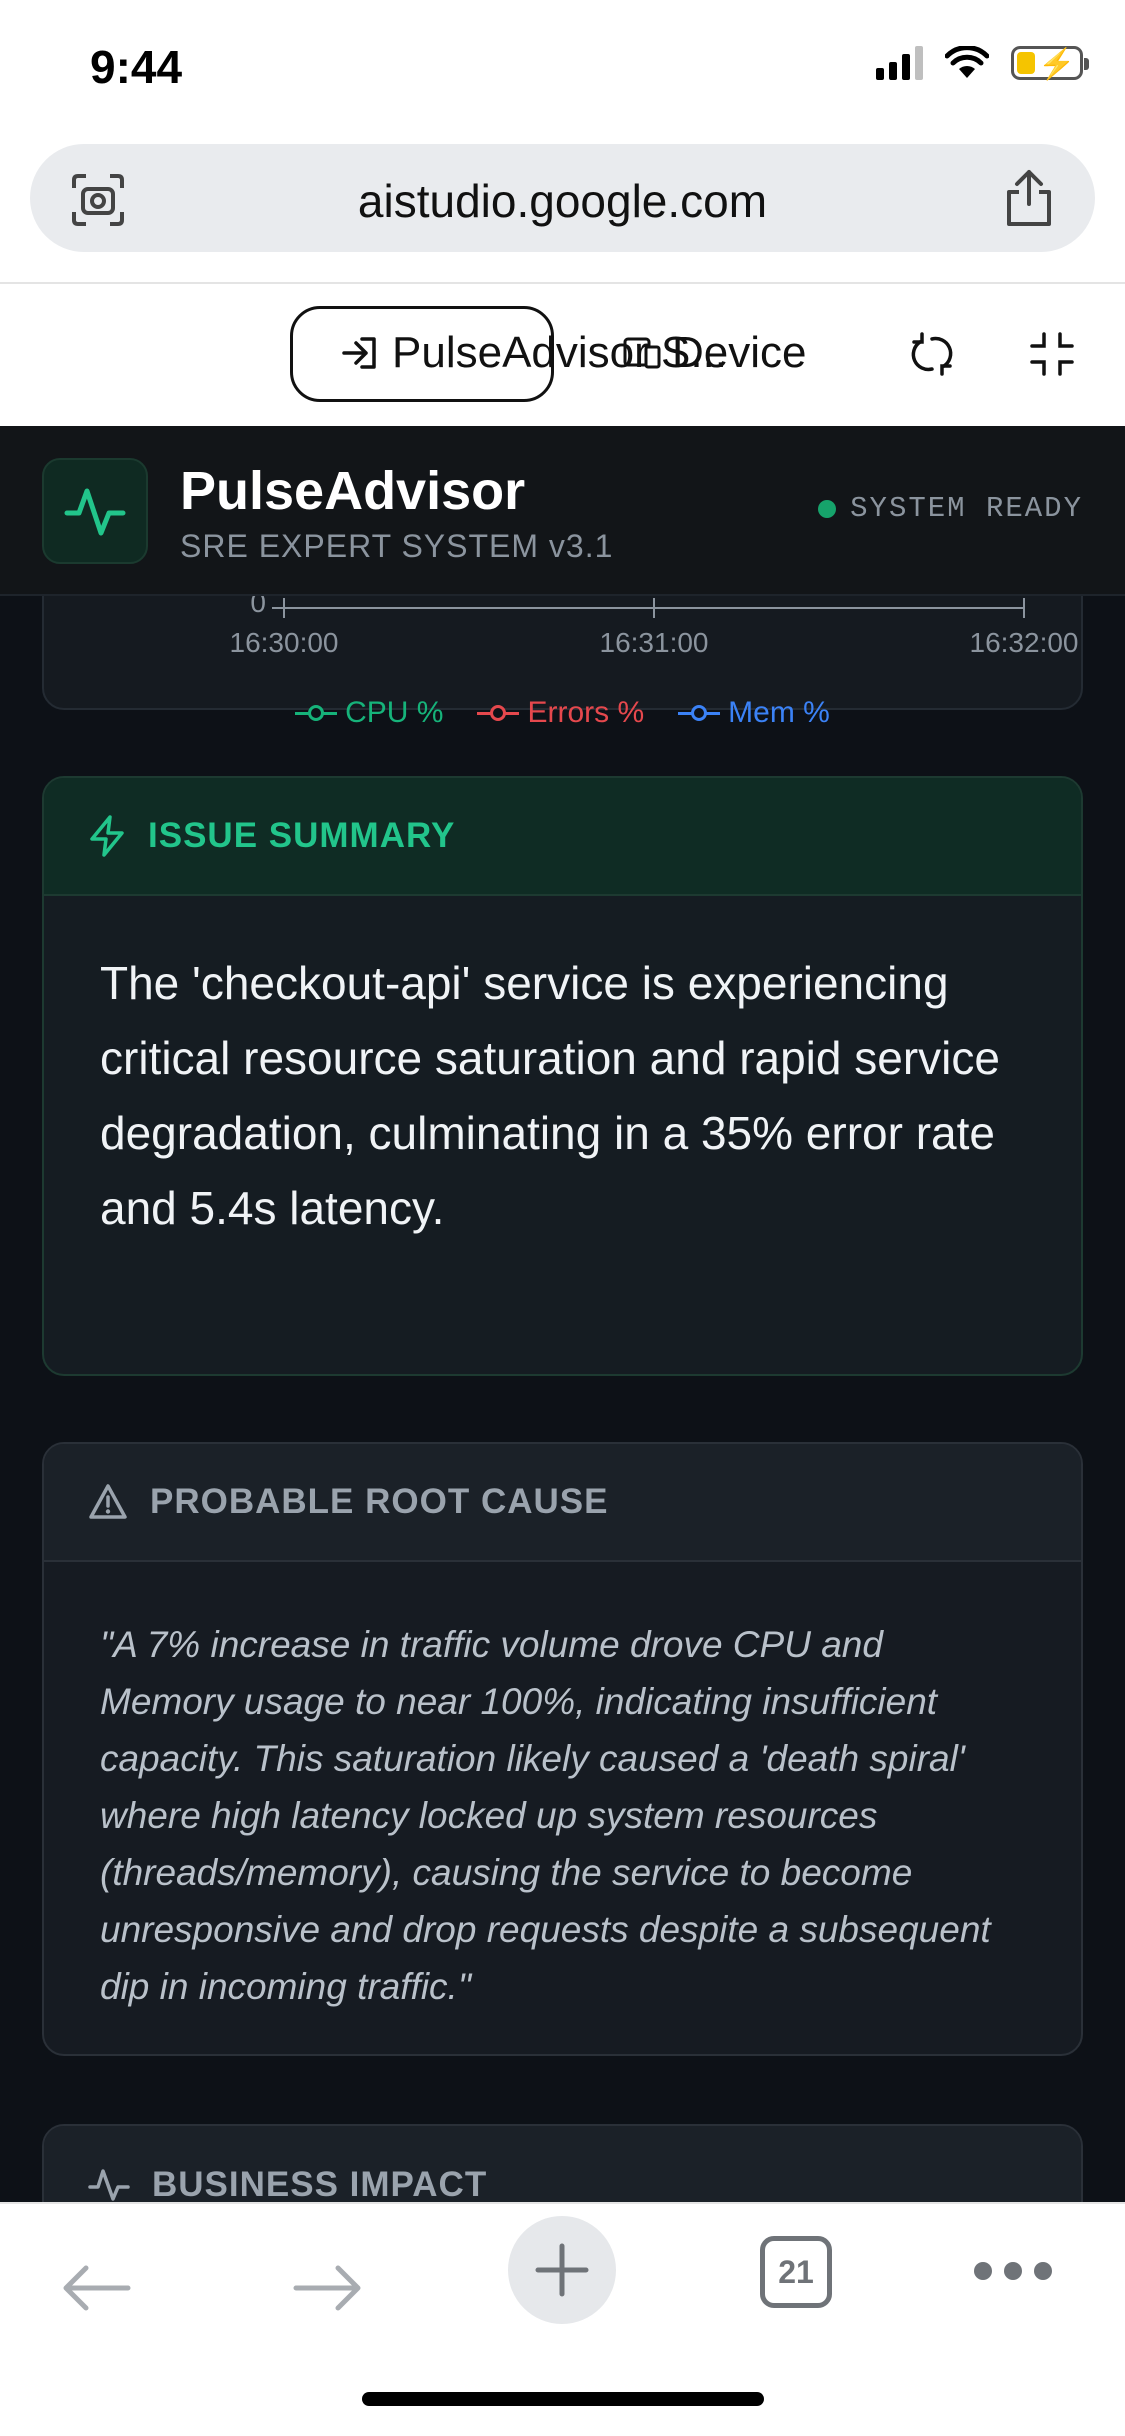 The image size is (1125, 2436). What do you see at coordinates (563, 2399) in the screenshot?
I see `home-indicator` at bounding box center [563, 2399].